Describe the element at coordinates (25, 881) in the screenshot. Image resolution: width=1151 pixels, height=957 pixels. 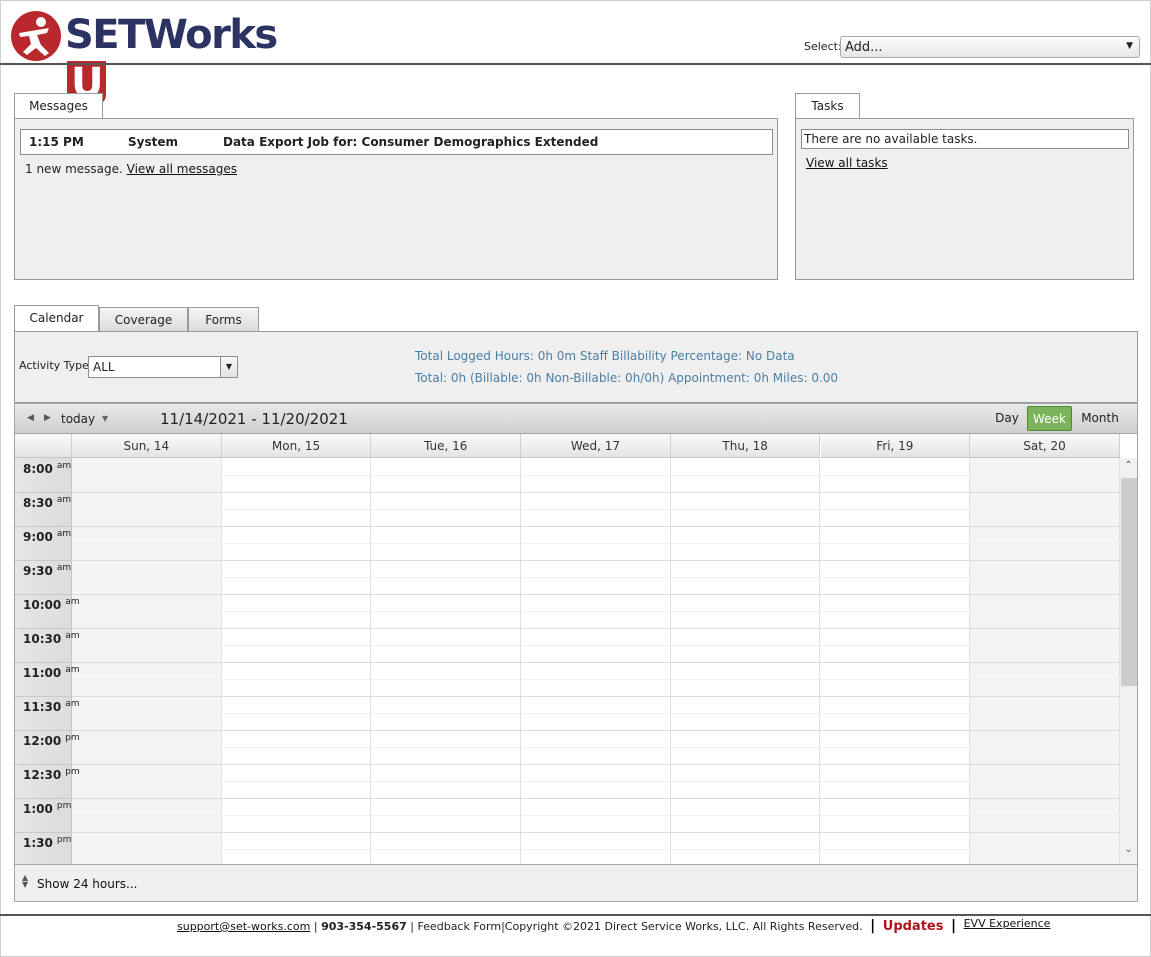
I see `expand-hours-icon: ▲ ▼` at that location.